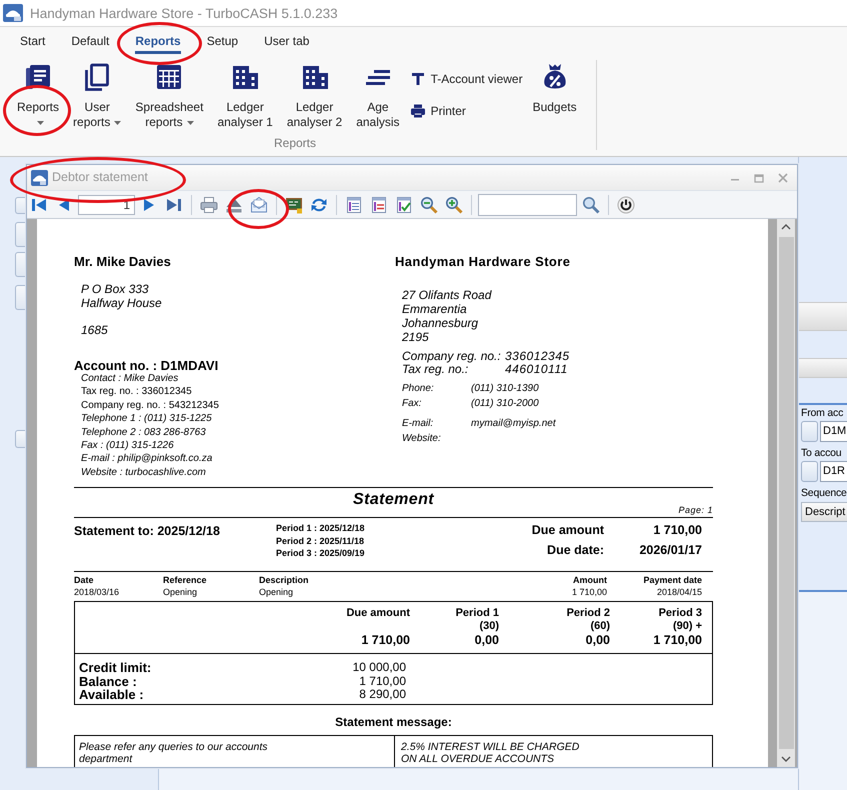 The width and height of the screenshot is (847, 790). What do you see at coordinates (404, 205) in the screenshot?
I see `page-check-icon` at bounding box center [404, 205].